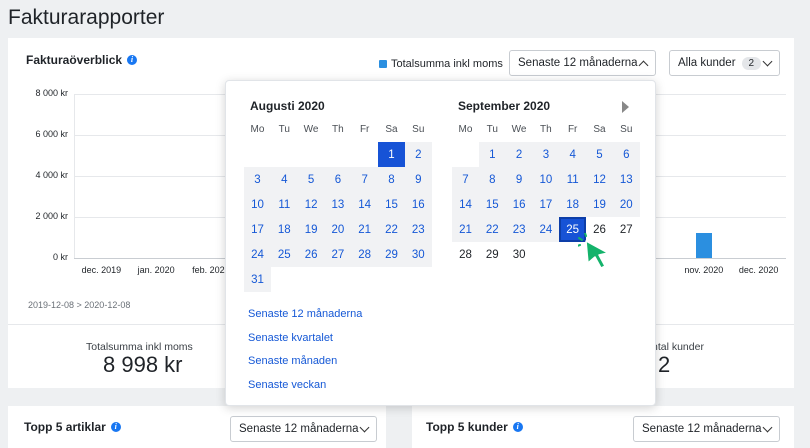 The width and height of the screenshot is (810, 448). Describe the element at coordinates (504, 106) in the screenshot. I see `month-title-september: September 2020` at that location.